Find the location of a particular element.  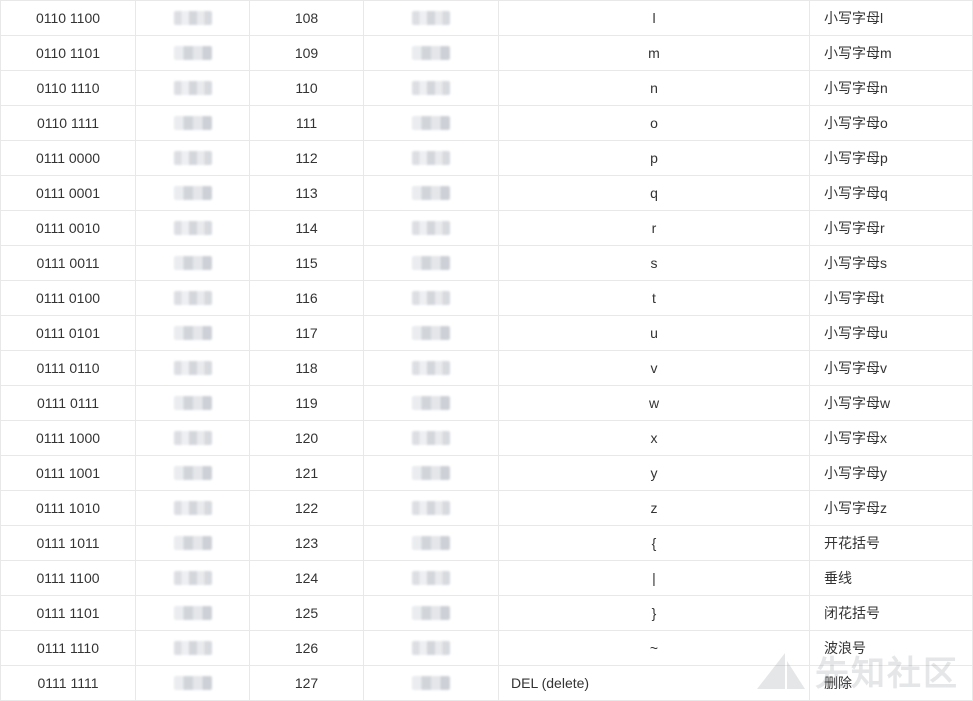

description-cell: 小写字母n is located at coordinates (891, 88).